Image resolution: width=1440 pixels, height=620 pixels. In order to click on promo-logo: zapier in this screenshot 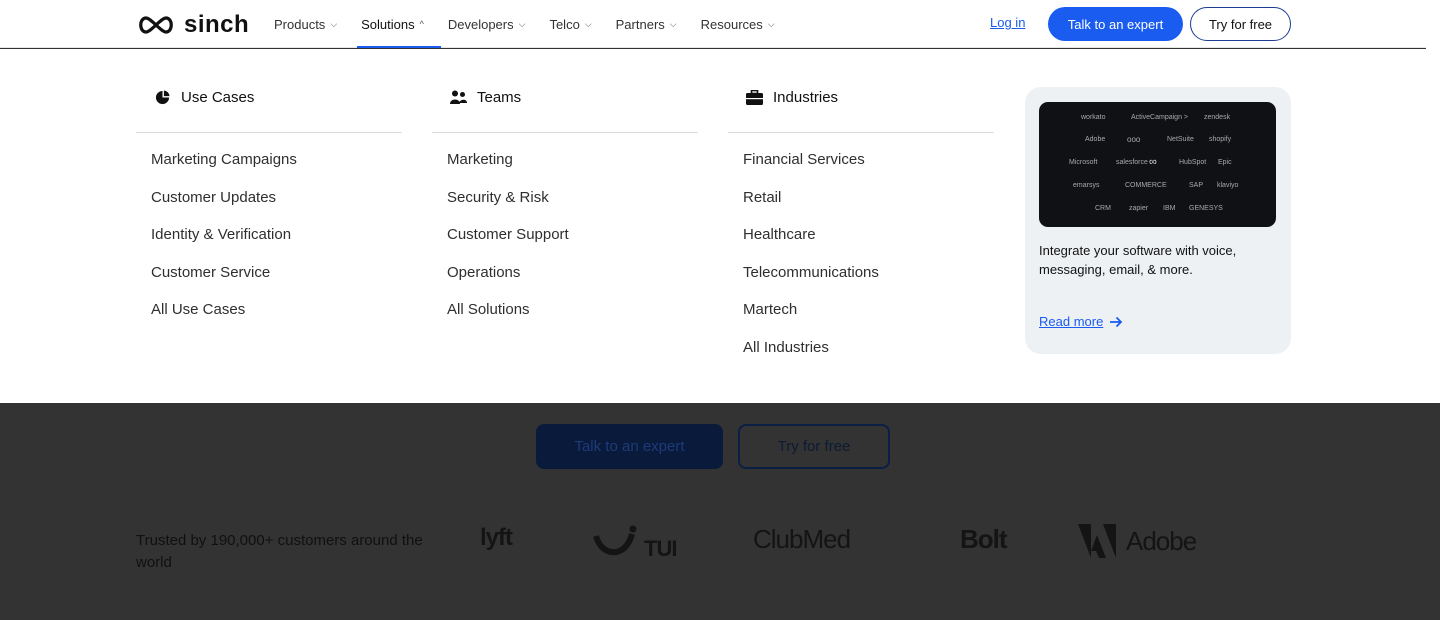, I will do `click(1139, 208)`.